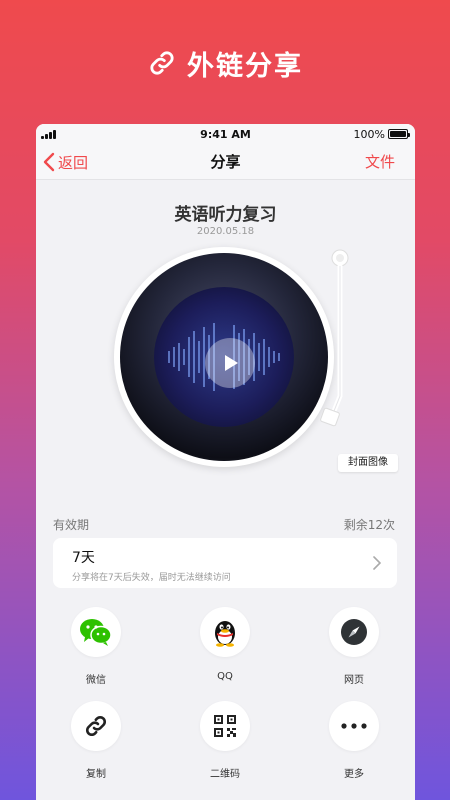 This screenshot has height=800, width=450. I want to click on share-more: 更多, so click(354, 740).